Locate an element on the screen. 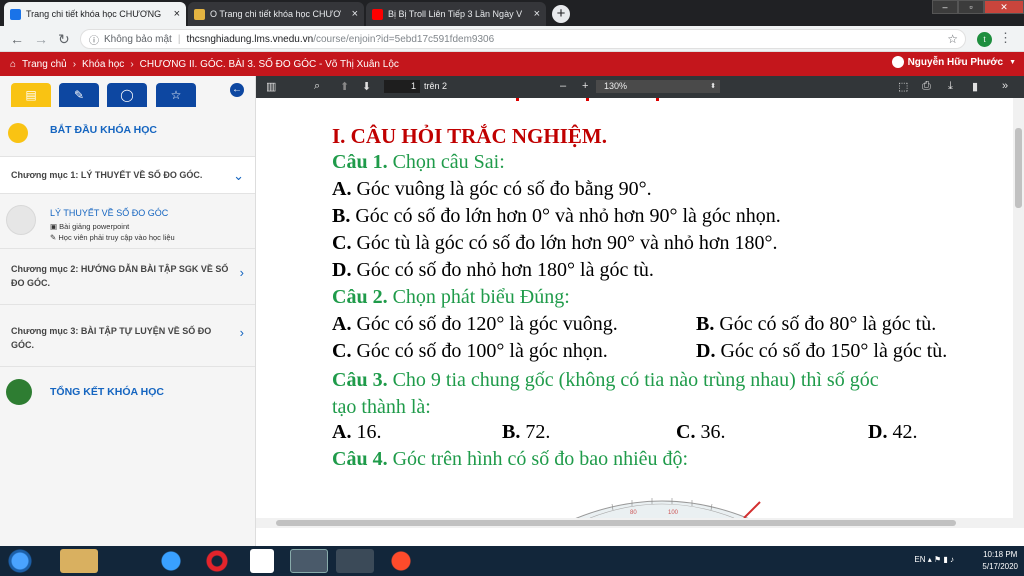 The image size is (1024, 576). search-icon: ⌕ is located at coordinates (317, 86).